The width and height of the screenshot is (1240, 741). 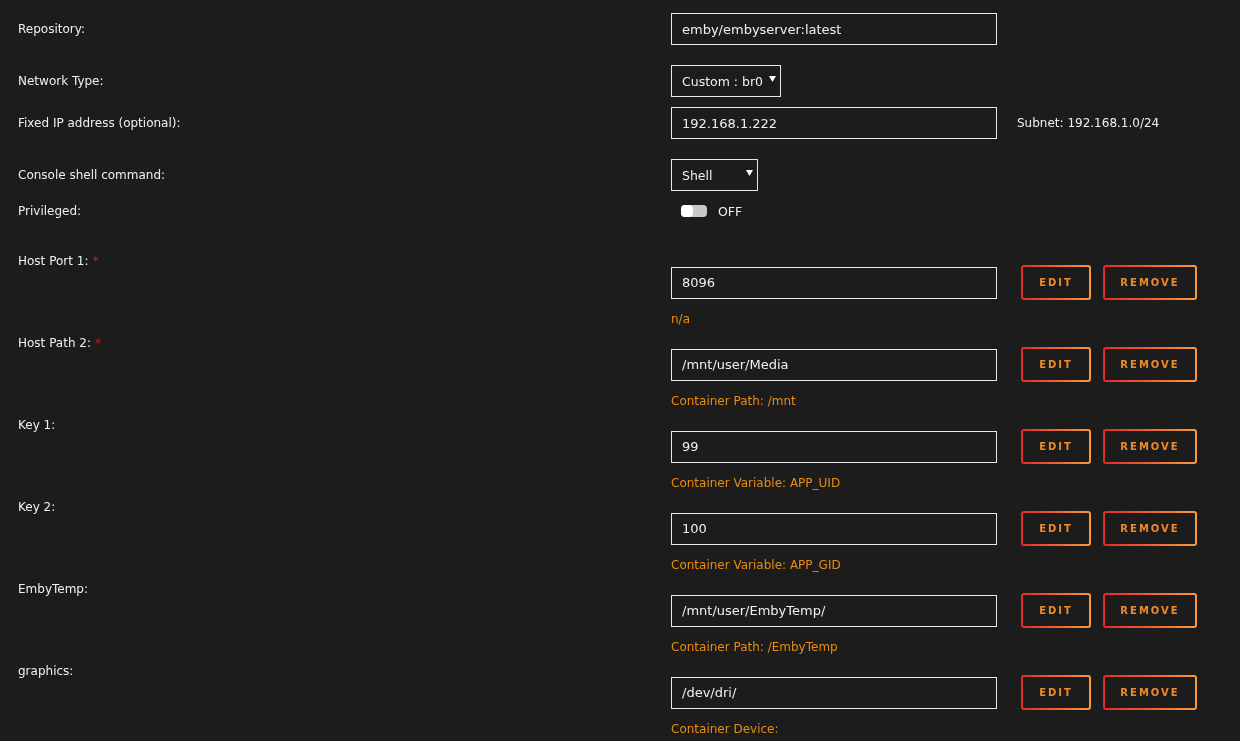 I want to click on text-field: emby/embyserver:latest, so click(x=834, y=29).